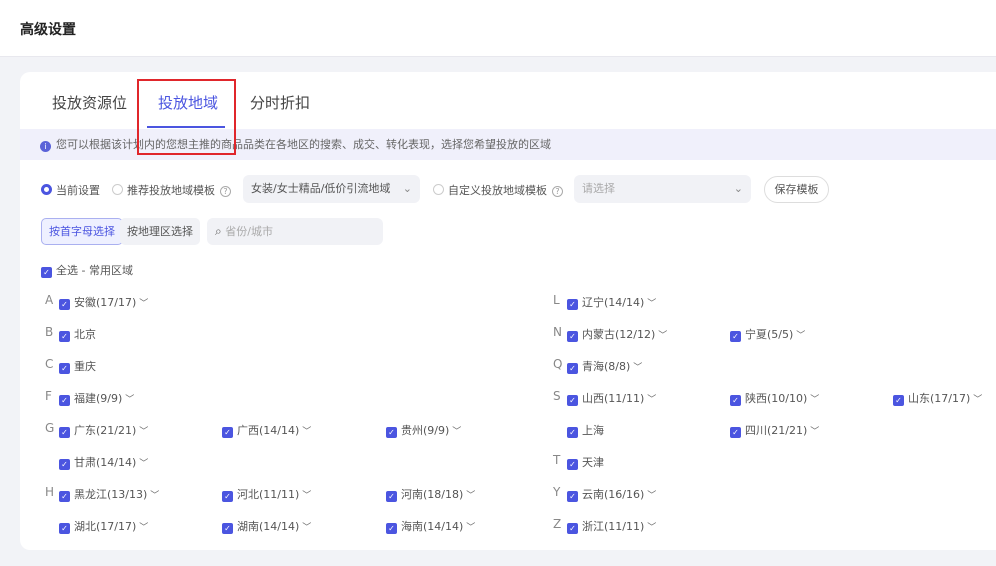 This screenshot has width=996, height=566. I want to click on region-label: 上海, so click(593, 430).